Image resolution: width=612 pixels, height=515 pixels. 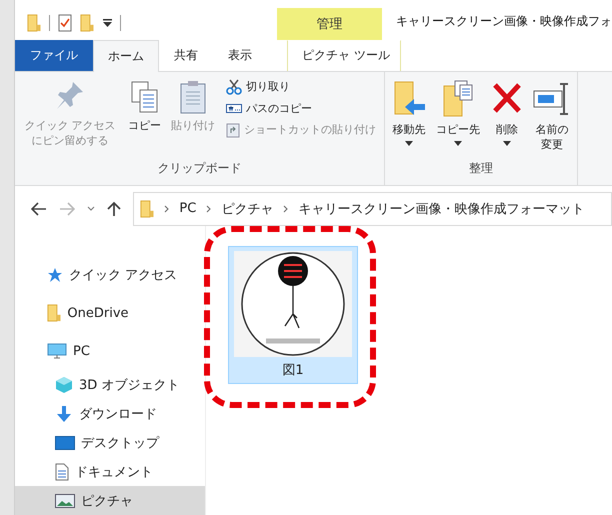 What do you see at coordinates (481, 168) in the screenshot?
I see `group-label: 整理` at bounding box center [481, 168].